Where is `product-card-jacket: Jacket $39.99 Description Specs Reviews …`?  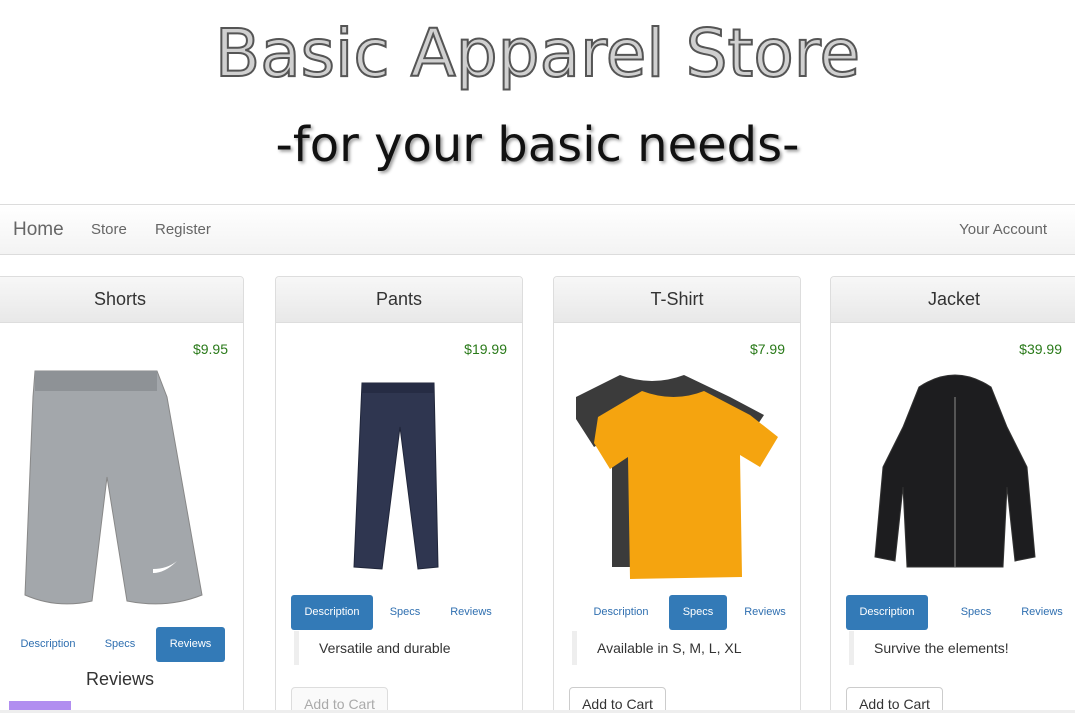
product-card-jacket: Jacket $39.99 Description Specs Reviews … is located at coordinates (952, 494).